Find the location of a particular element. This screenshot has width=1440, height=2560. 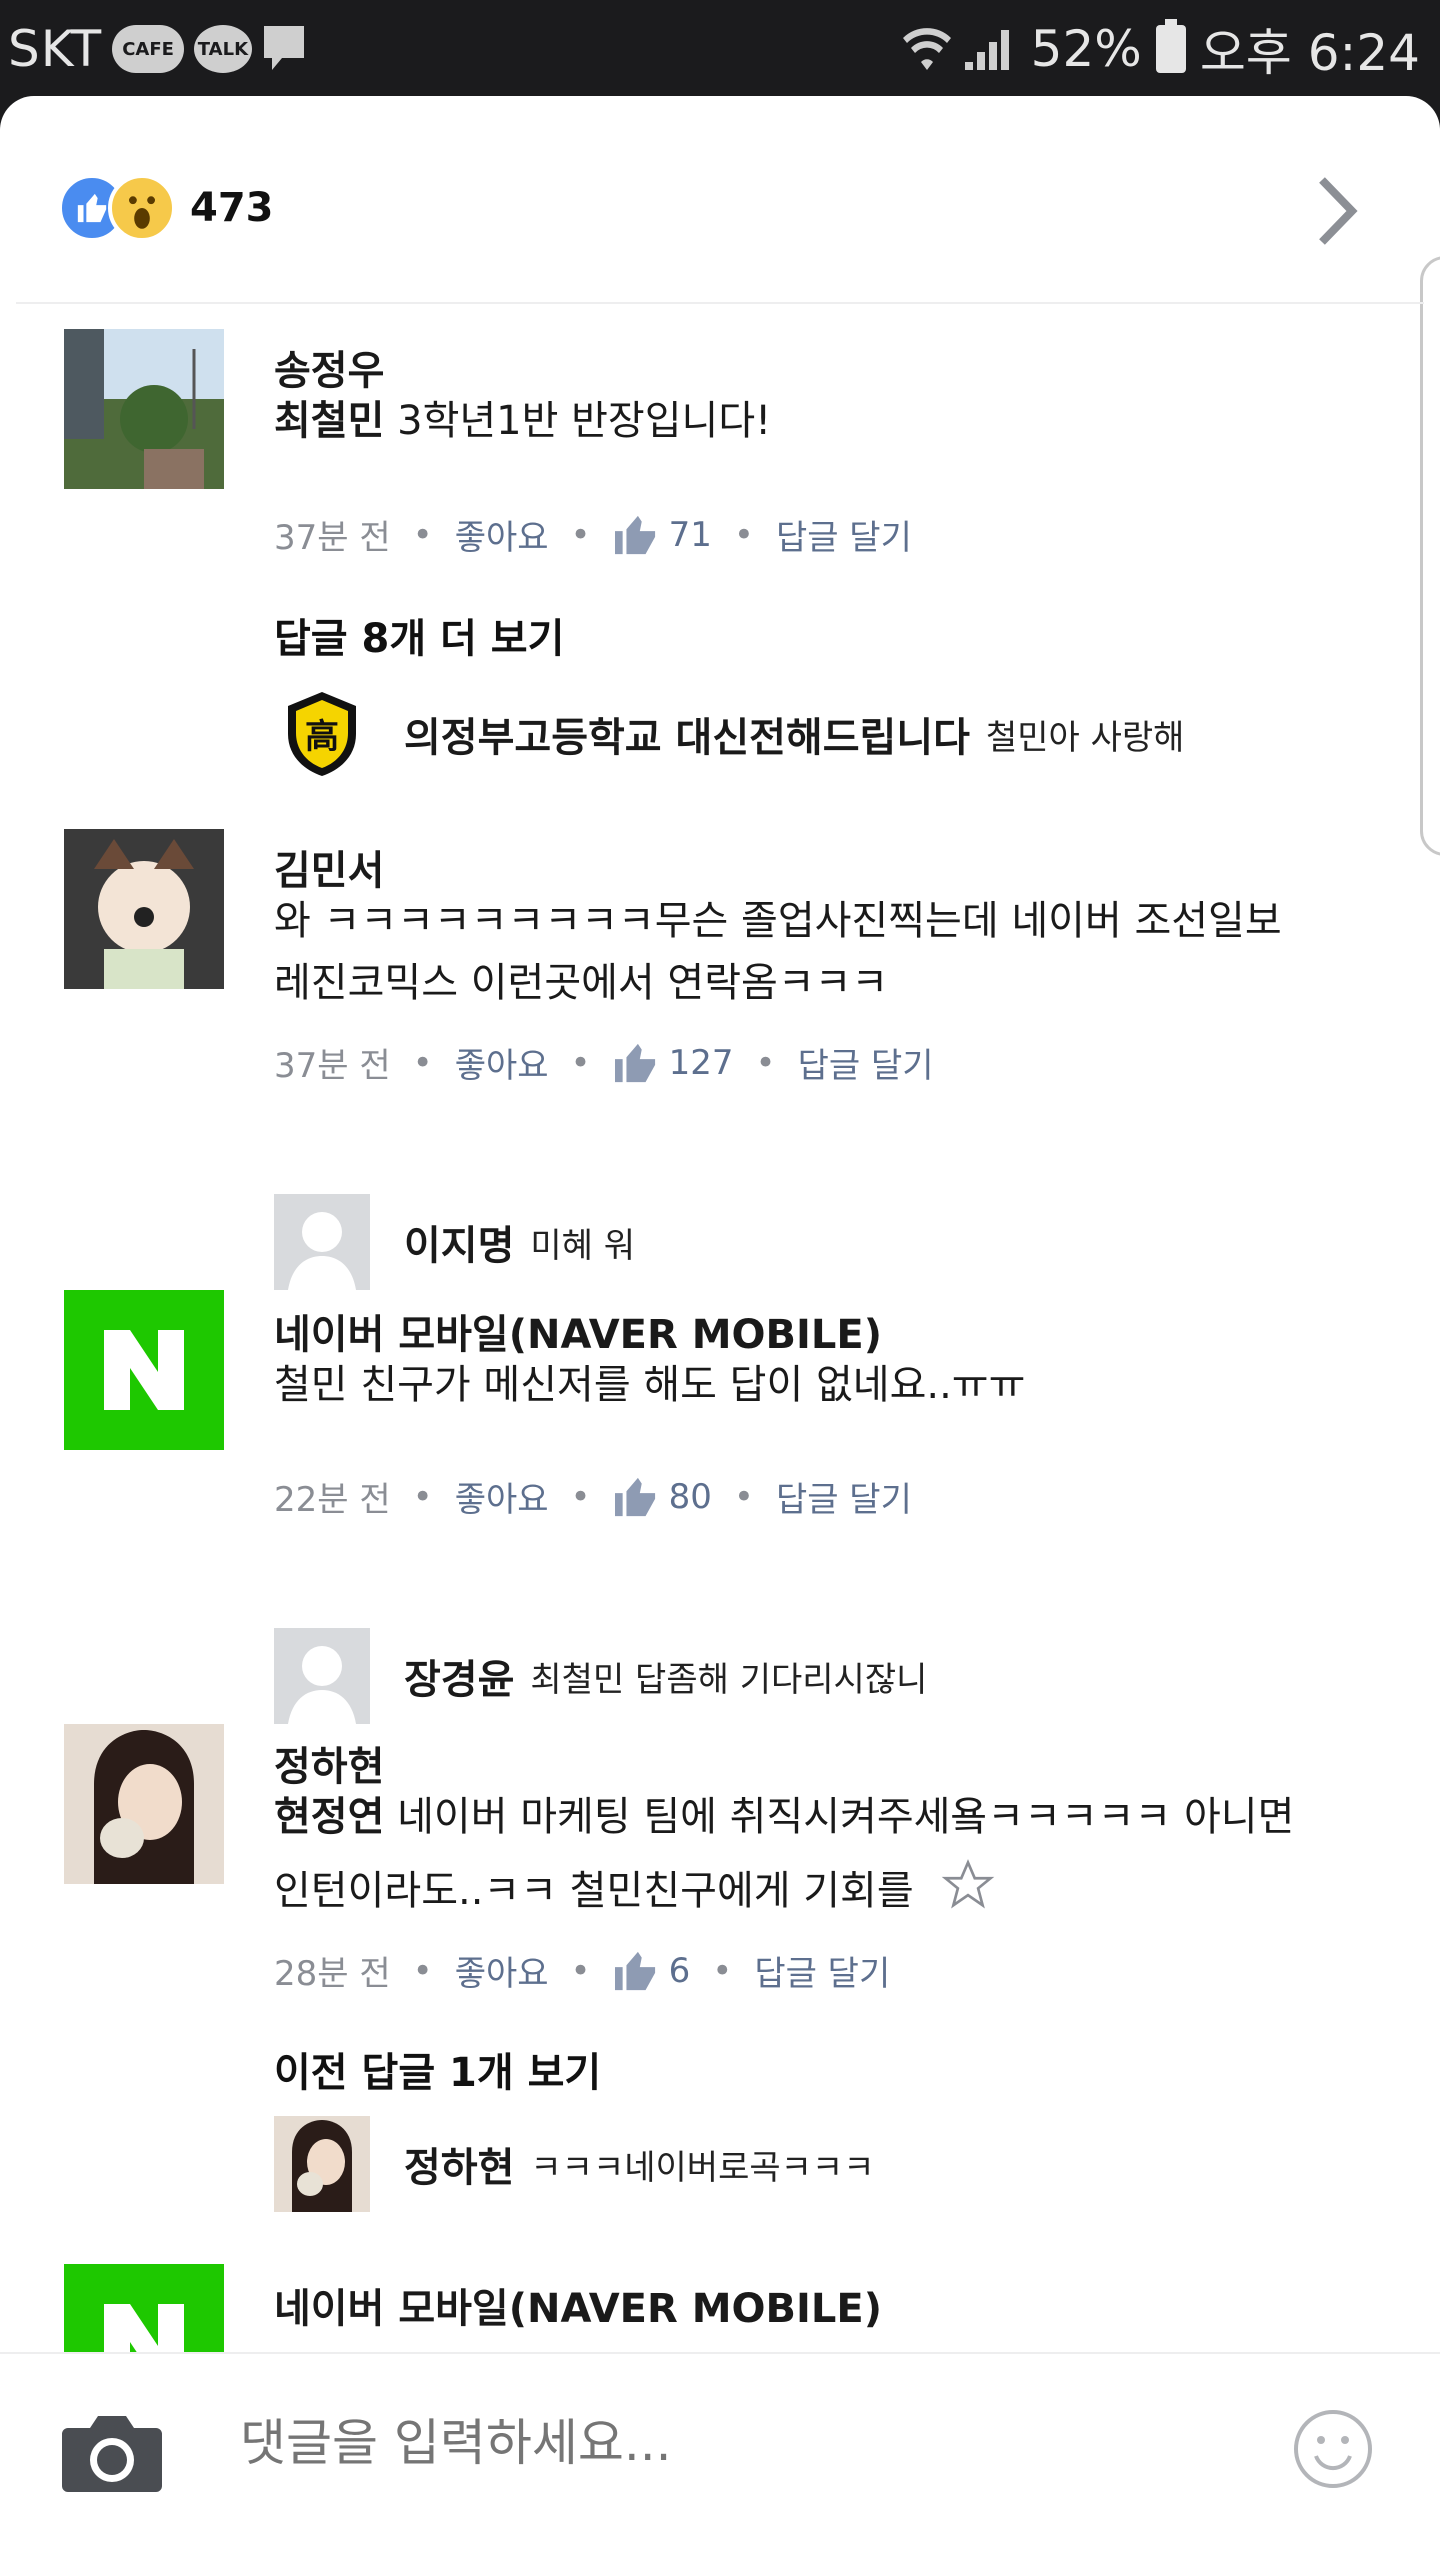

comment-body: 인턴이라도..ㅋㅋ 철민친구에게 기회를 is located at coordinates (594, 1891).